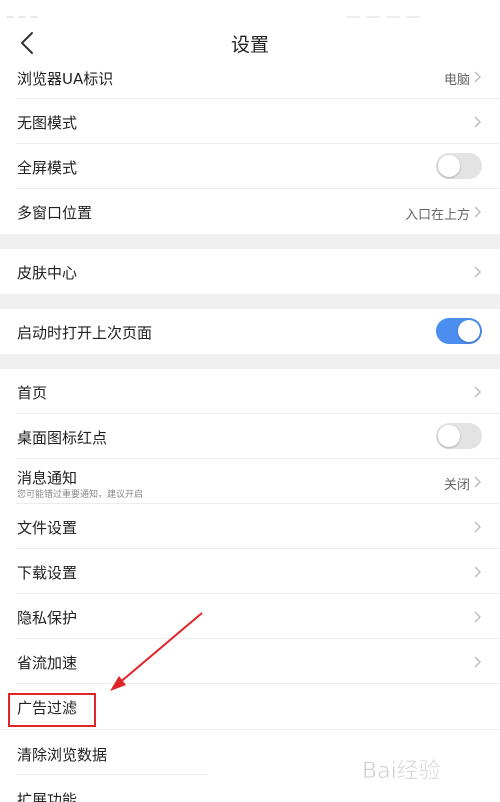  Describe the element at coordinates (65, 79) in the screenshot. I see `setting-label: 浏览器UA标识` at that location.